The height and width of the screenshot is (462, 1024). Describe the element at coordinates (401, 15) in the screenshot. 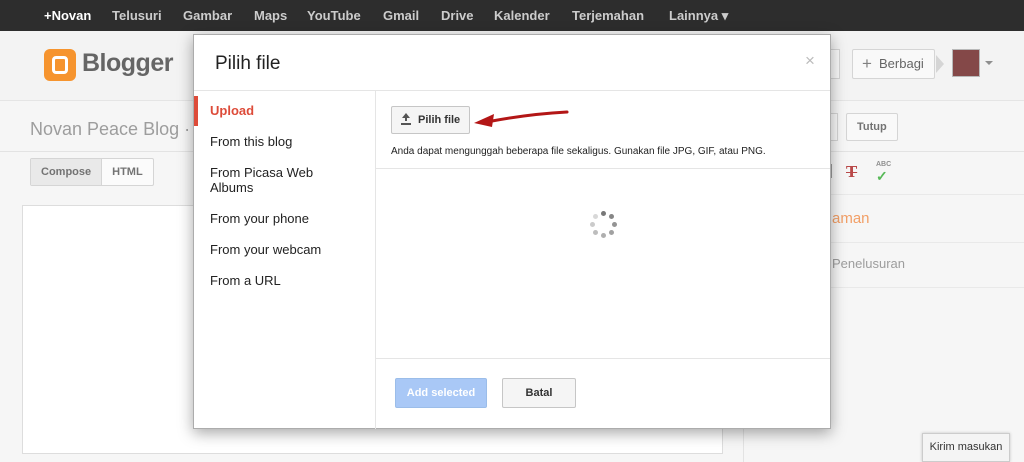

I see `gbar-item-gmail: Gmail` at that location.